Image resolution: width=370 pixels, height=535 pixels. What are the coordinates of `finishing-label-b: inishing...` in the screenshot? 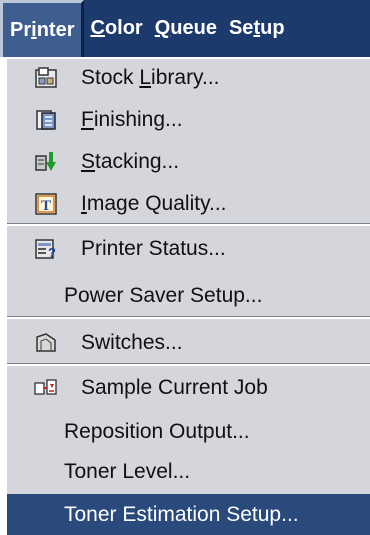 It's located at (138, 119).